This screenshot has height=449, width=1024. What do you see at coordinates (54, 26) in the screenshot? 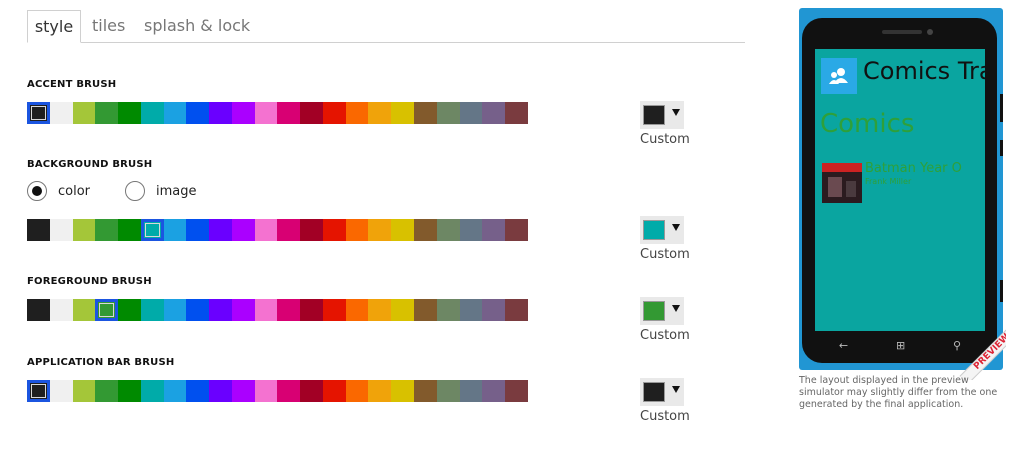
I see `tab-style: style` at bounding box center [54, 26].